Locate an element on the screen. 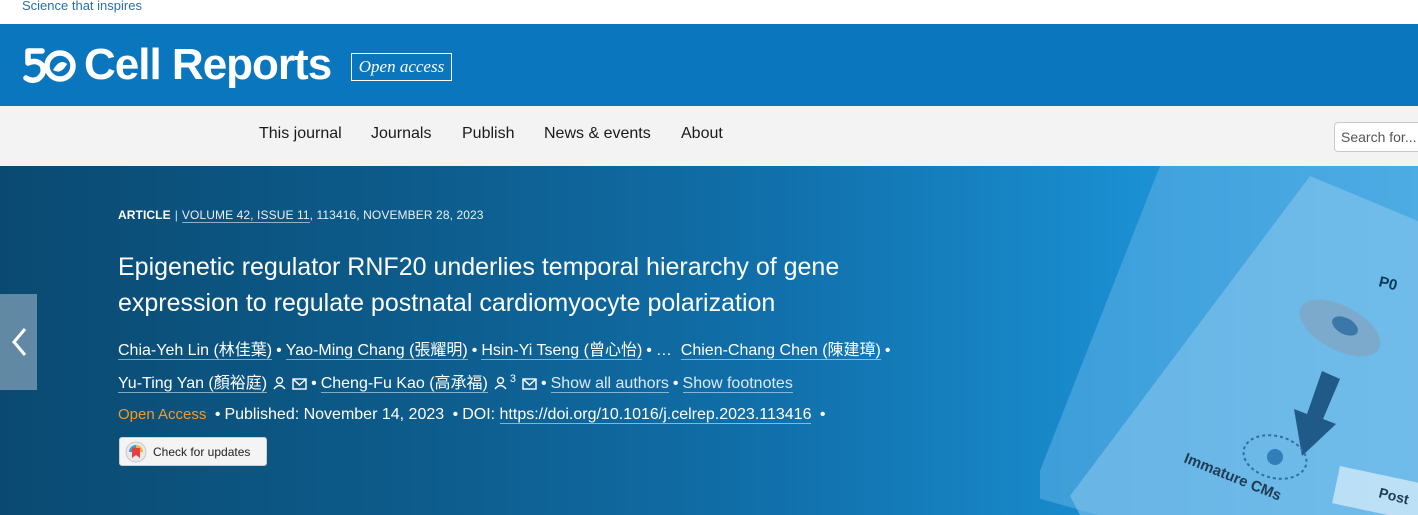 The image size is (1418, 515). author-link: Chia-Yeh Lin (林佳葉) is located at coordinates (195, 351).